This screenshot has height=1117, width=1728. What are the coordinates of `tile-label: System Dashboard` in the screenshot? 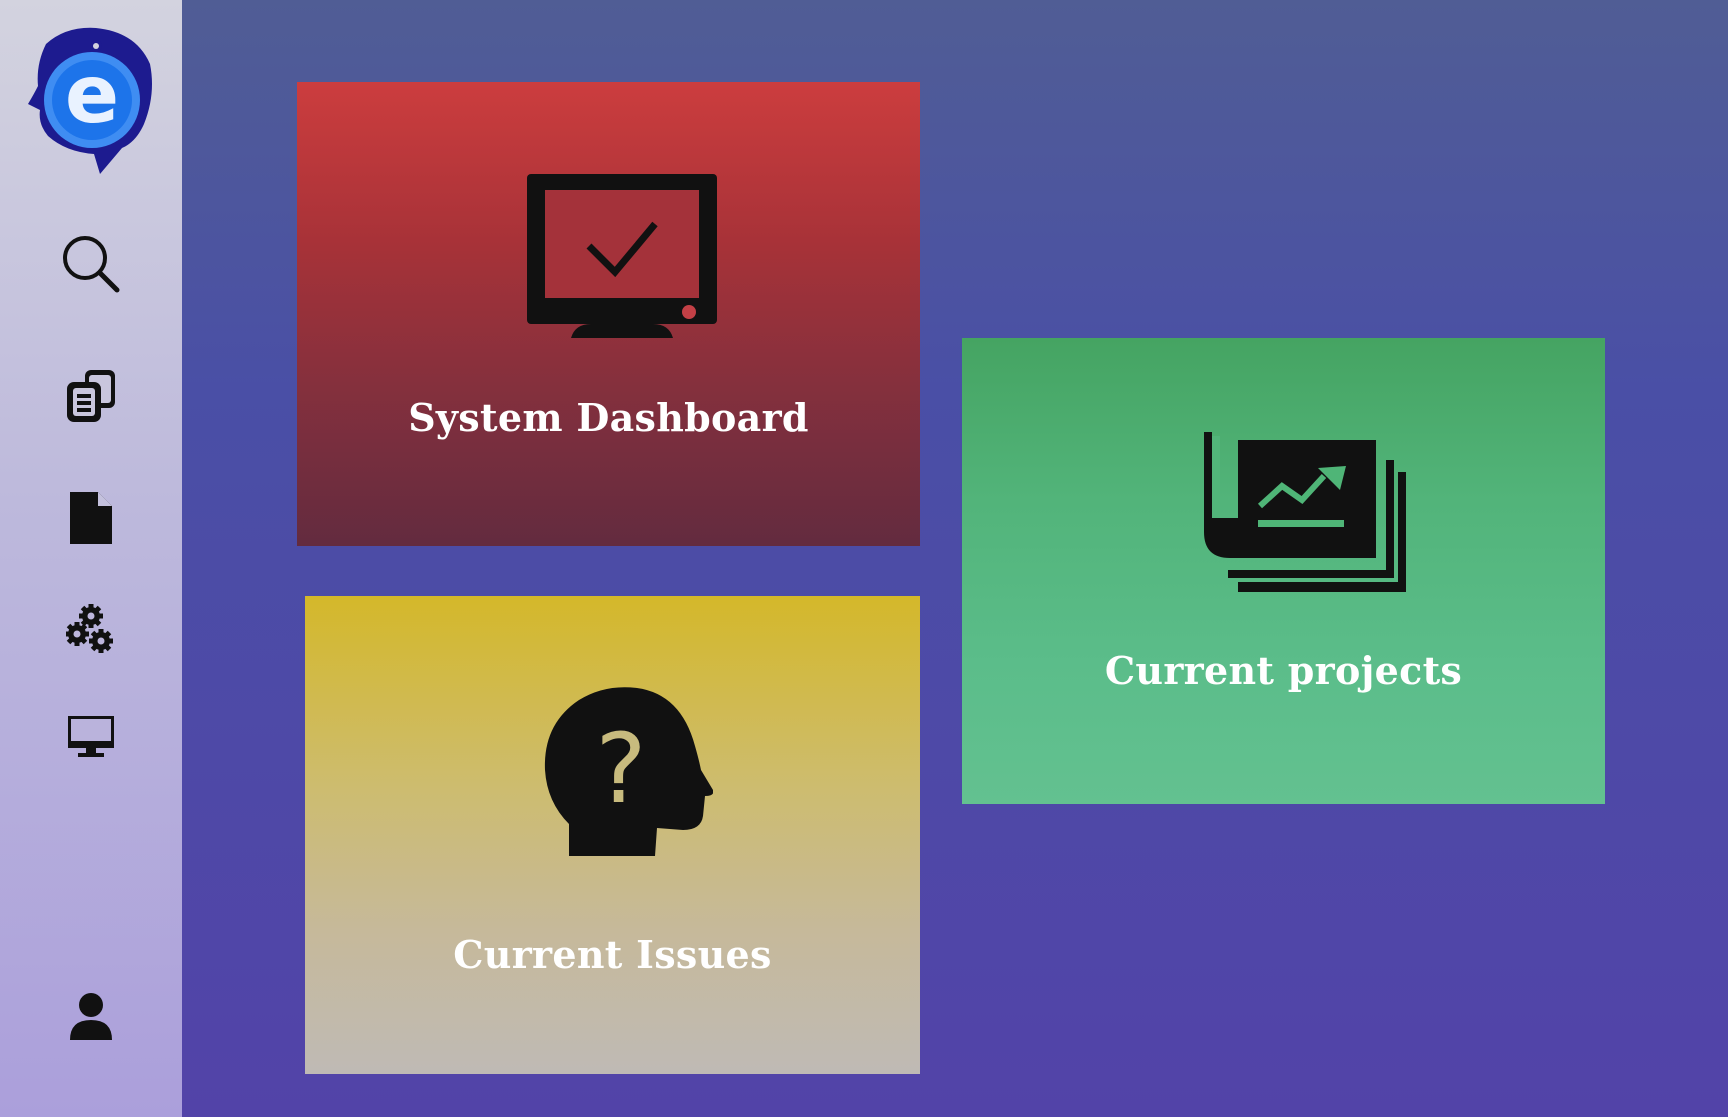 It's located at (608, 417).